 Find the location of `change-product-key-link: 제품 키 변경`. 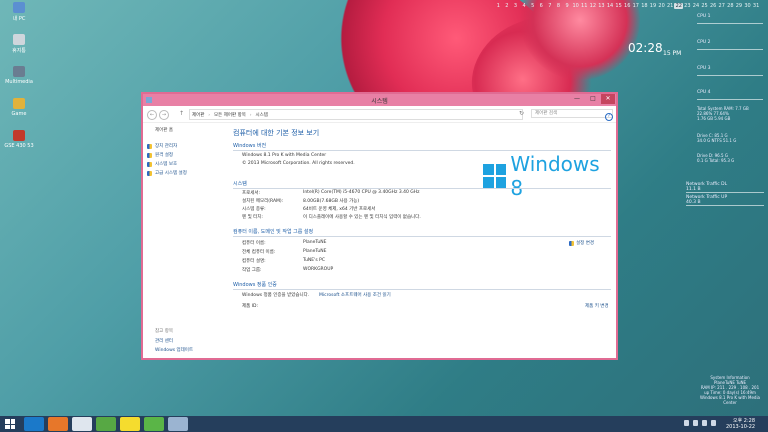

change-product-key-link: 제품 키 변경 is located at coordinates (597, 306).